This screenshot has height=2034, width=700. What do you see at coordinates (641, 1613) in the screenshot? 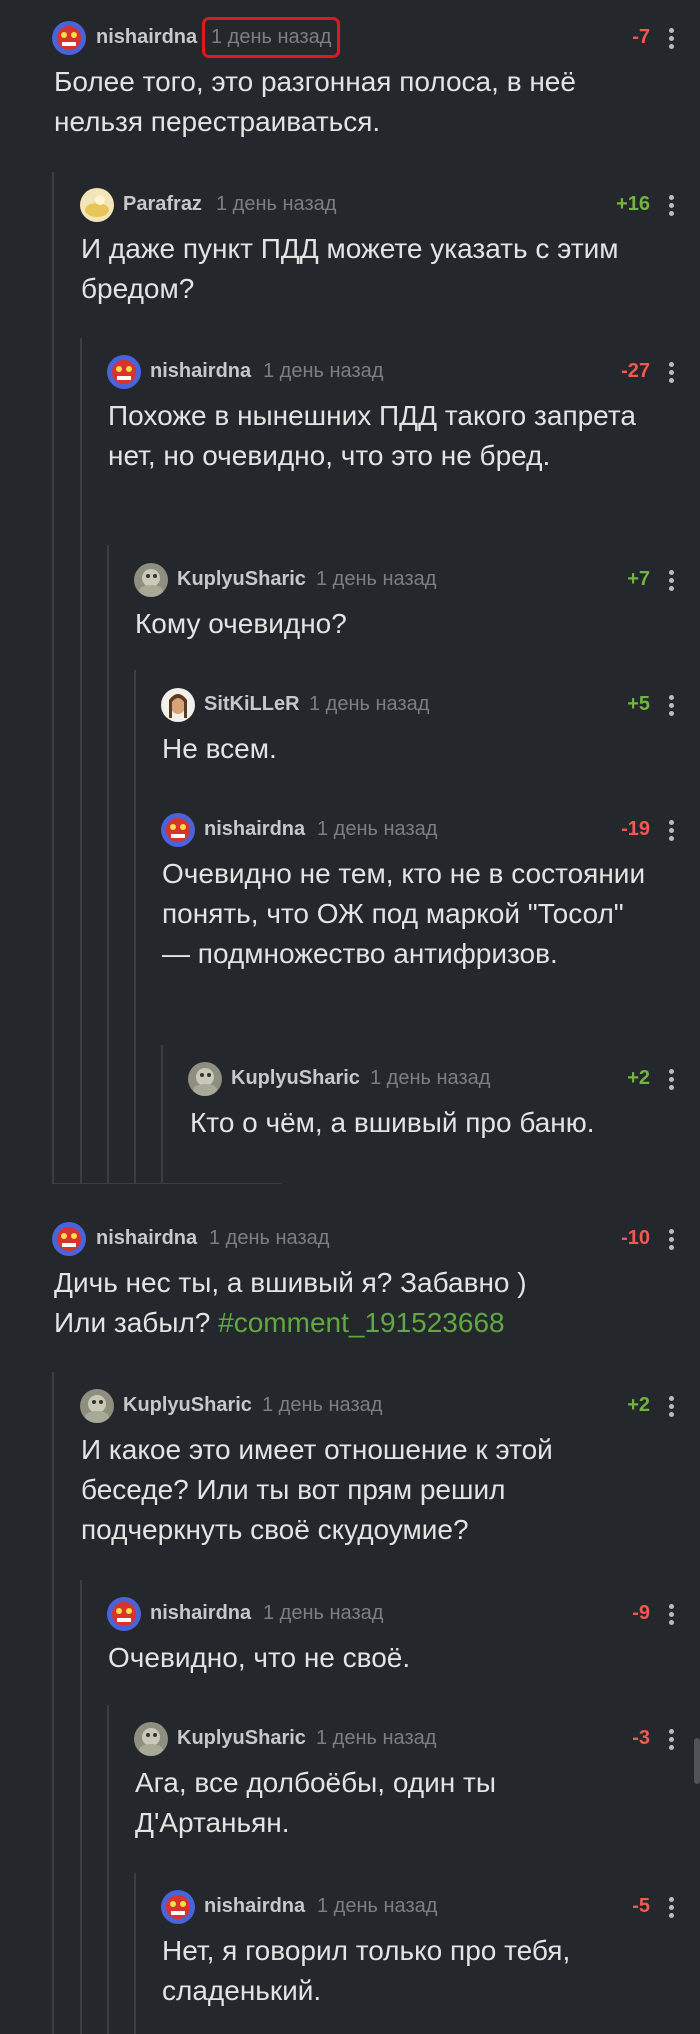
I see `rating: -9` at bounding box center [641, 1613].